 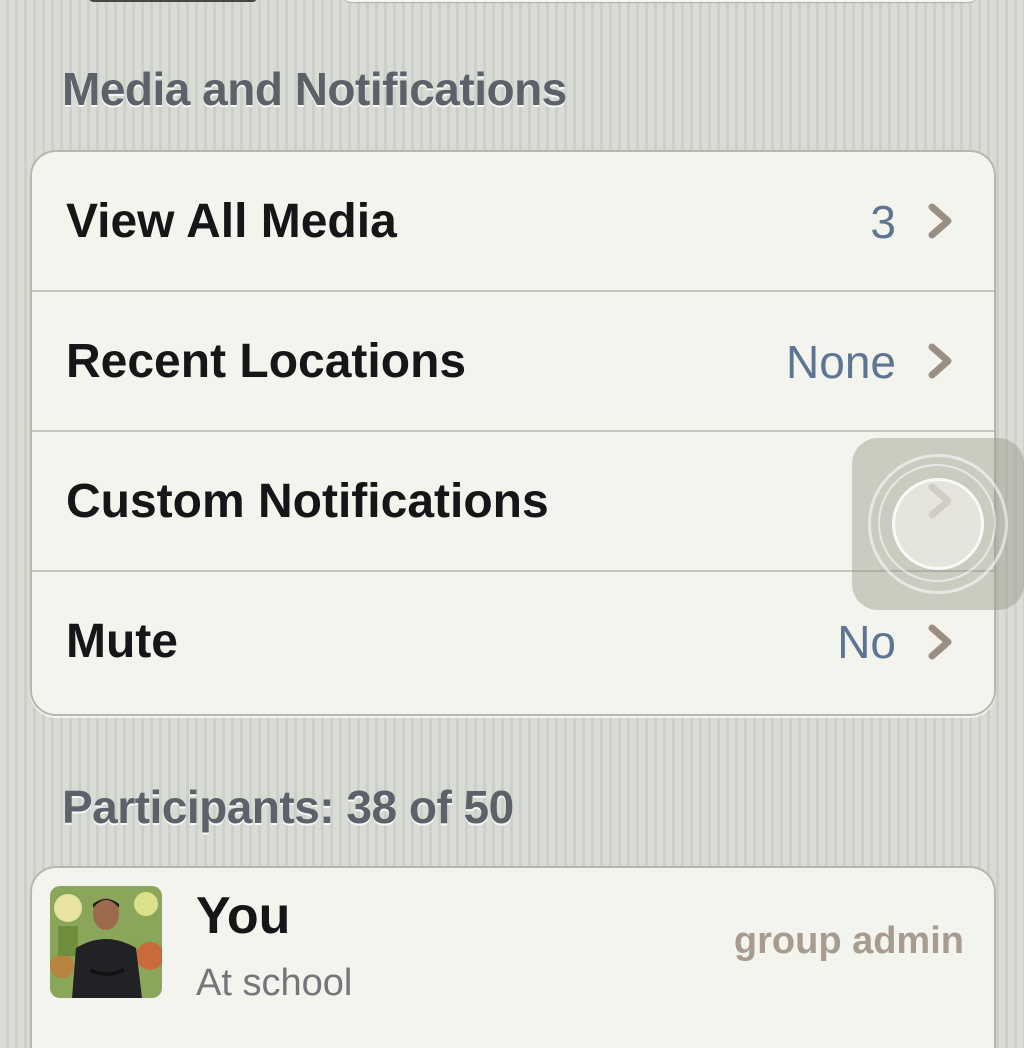 I want to click on avatar, so click(x=106, y=942).